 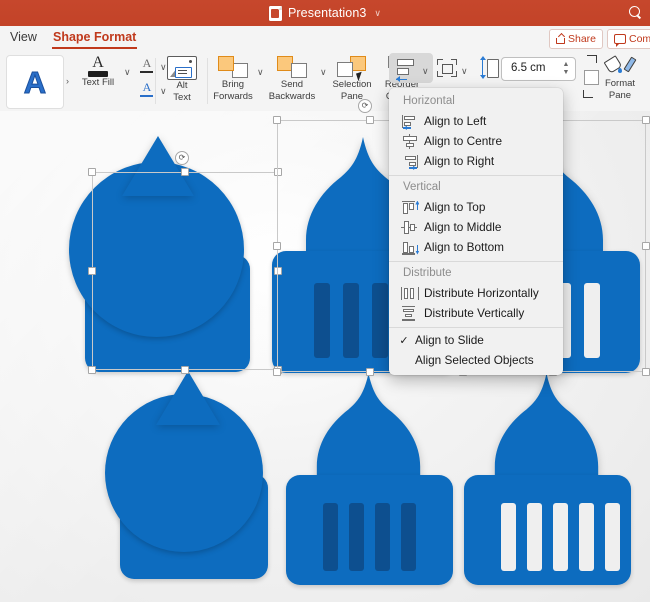 I want to click on menu-group-title-distribute: Distribute, so click(x=427, y=273).